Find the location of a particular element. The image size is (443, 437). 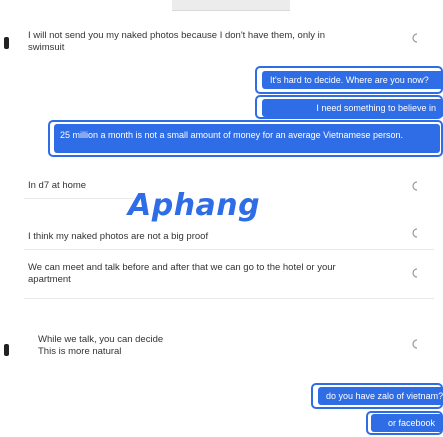

option-button: It's hard to decide. Where are you now? is located at coordinates (352, 80).